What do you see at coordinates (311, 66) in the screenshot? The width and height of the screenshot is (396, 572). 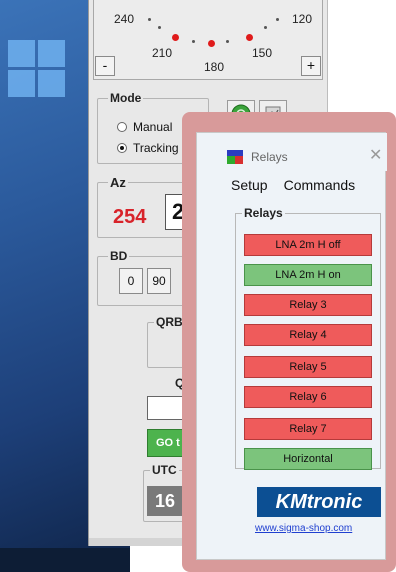 I see `plus-button: +` at bounding box center [311, 66].